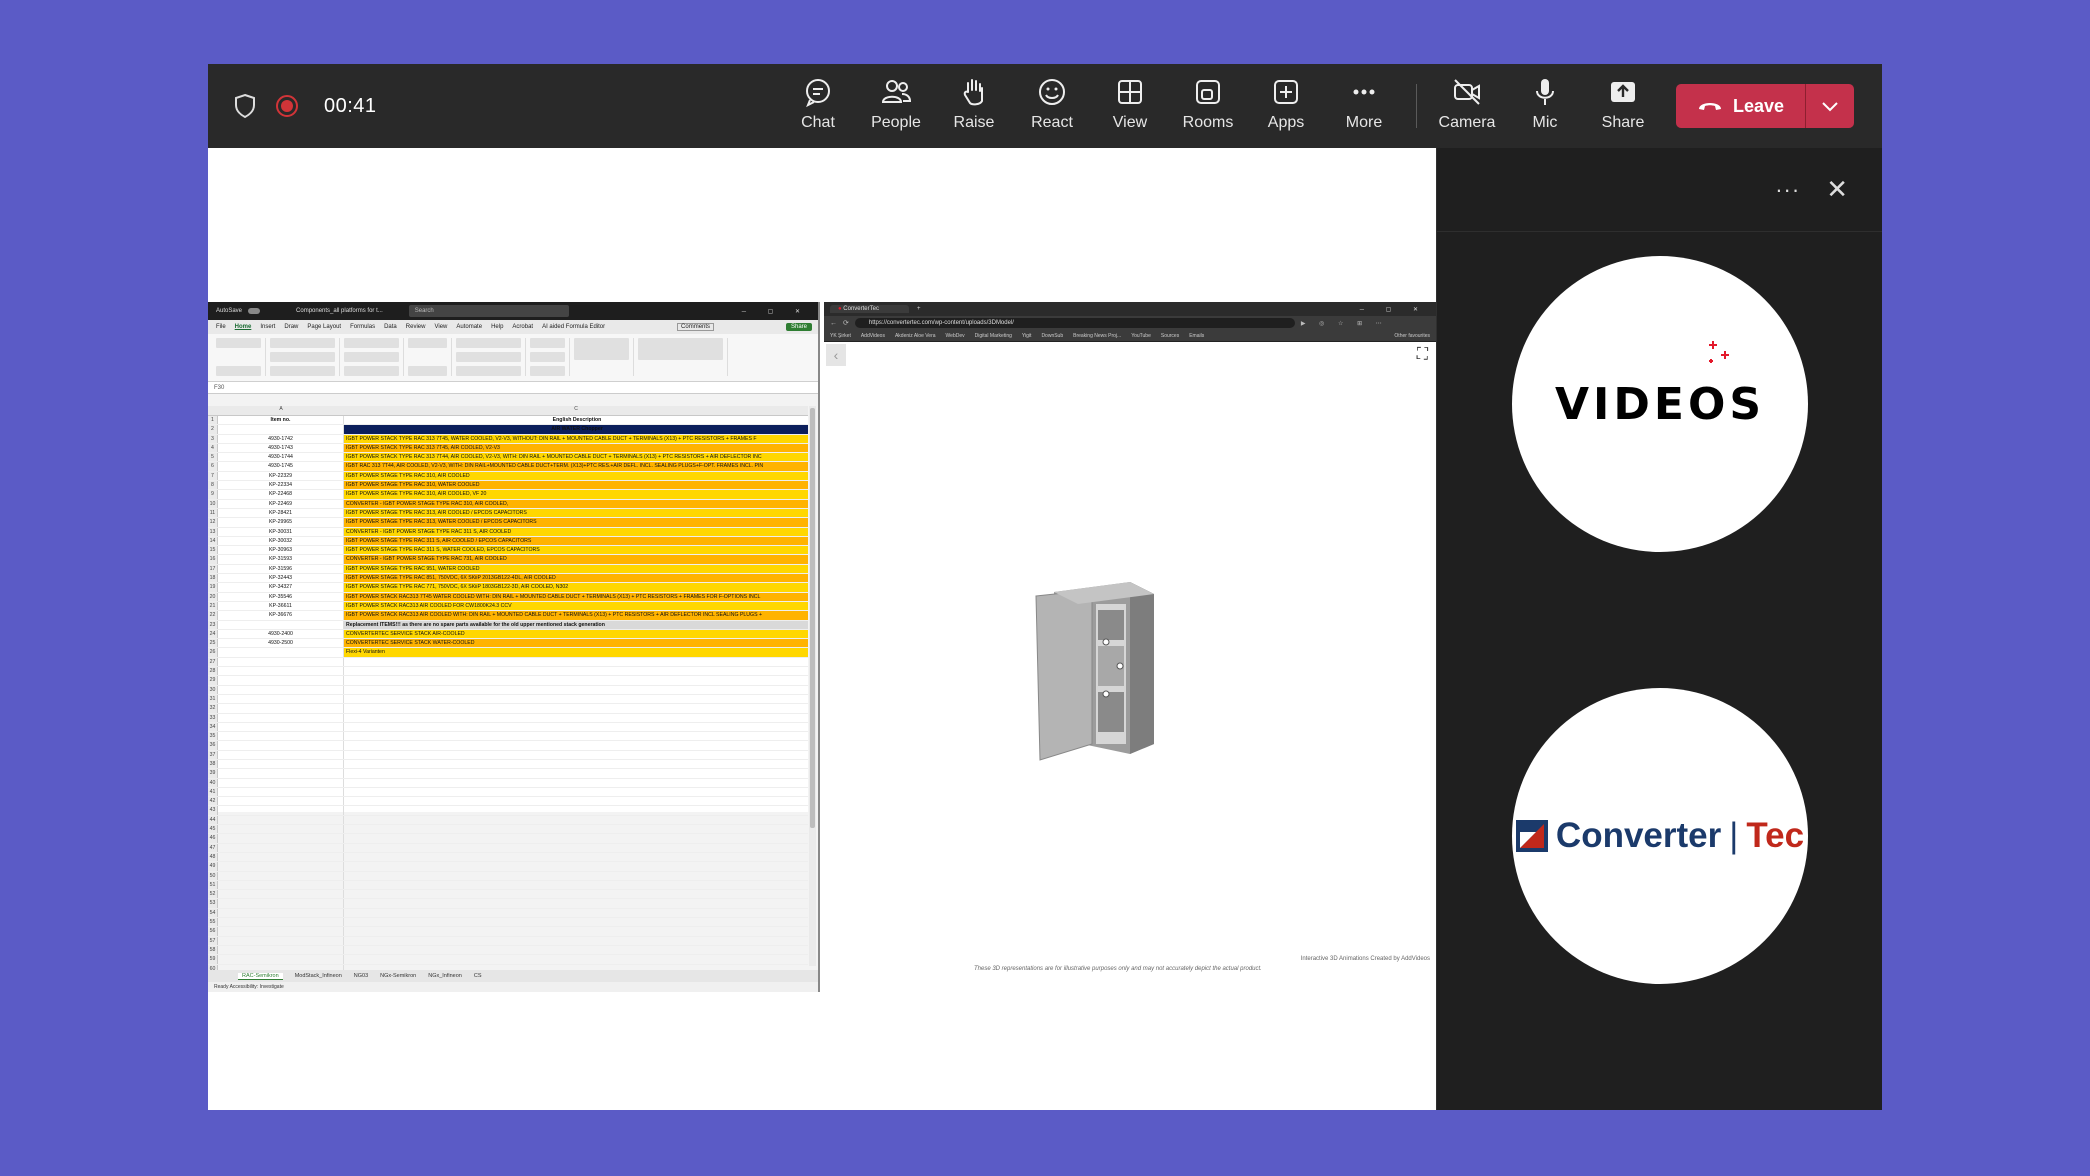 This screenshot has height=1176, width=2090. Describe the element at coordinates (241, 357) in the screenshot. I see `ribbon-clipboard` at that location.